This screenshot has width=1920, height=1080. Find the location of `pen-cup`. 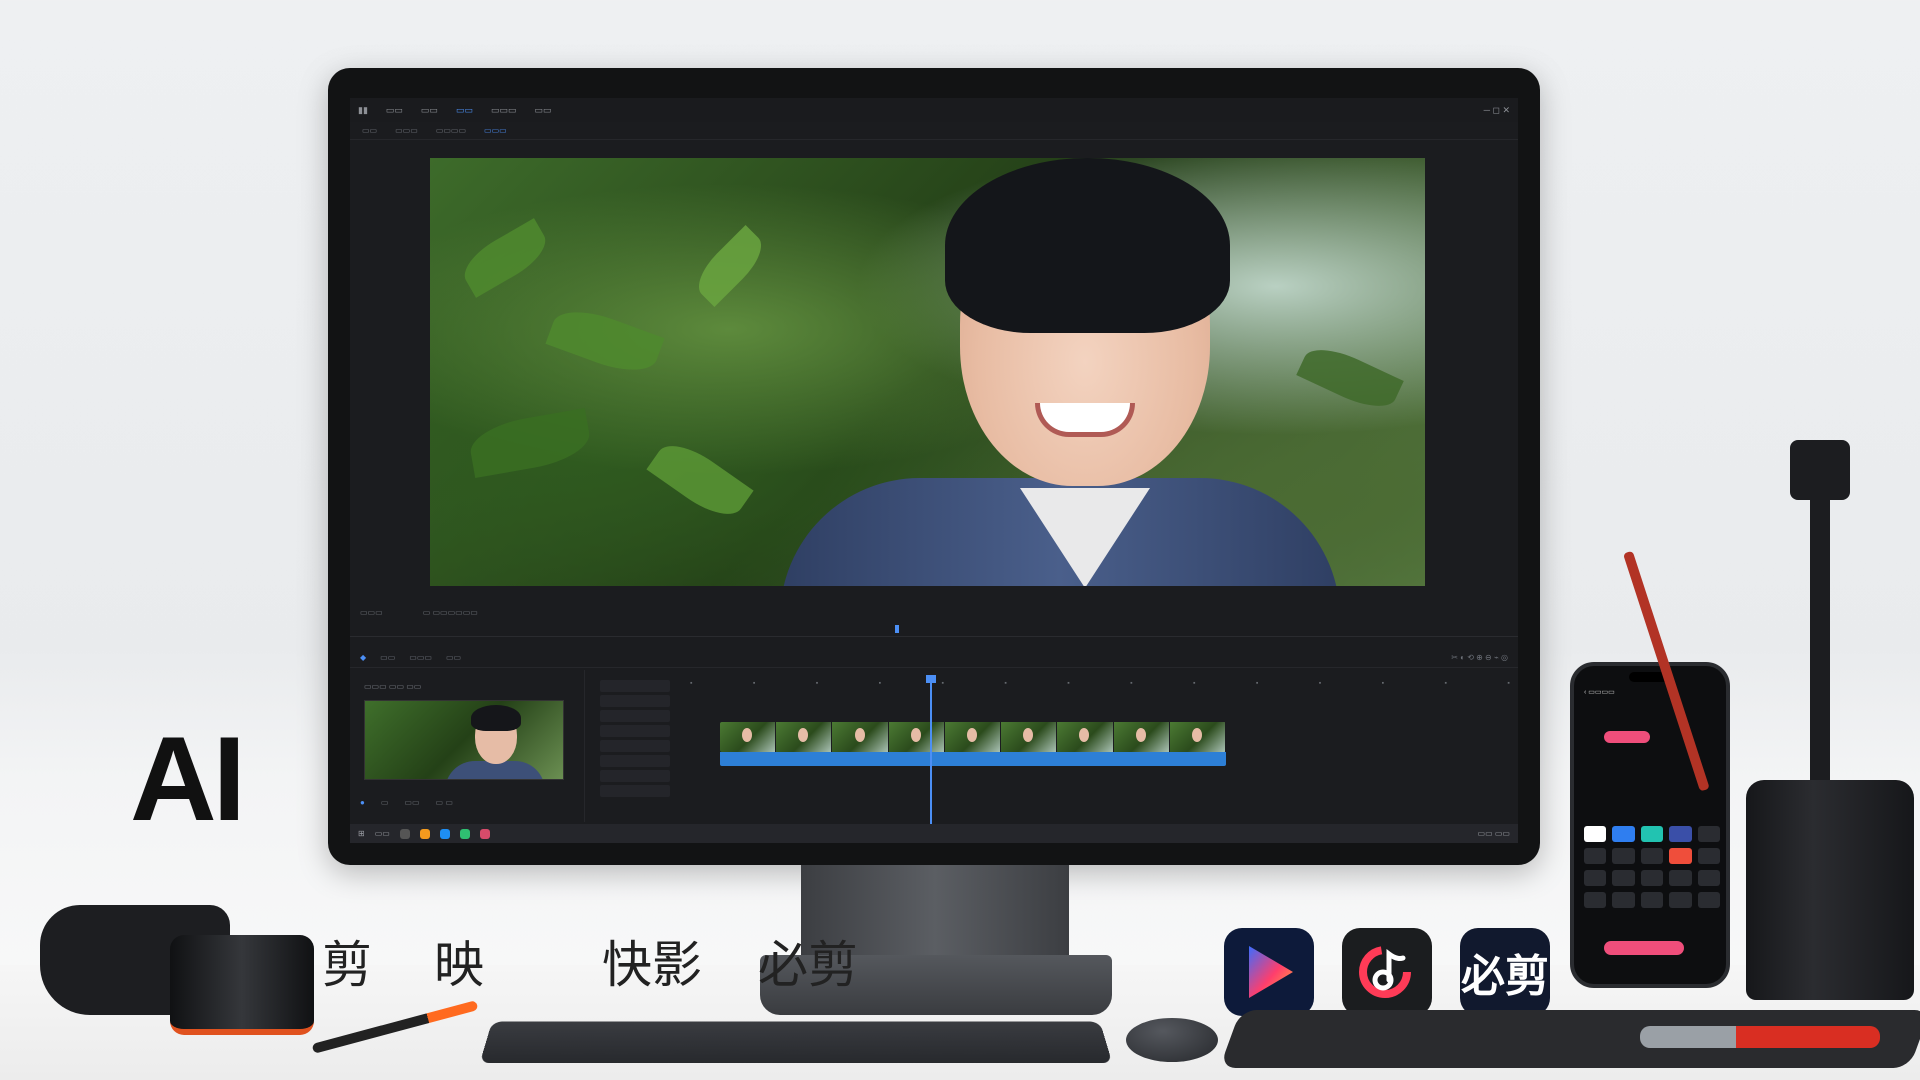

pen-cup is located at coordinates (1830, 890).